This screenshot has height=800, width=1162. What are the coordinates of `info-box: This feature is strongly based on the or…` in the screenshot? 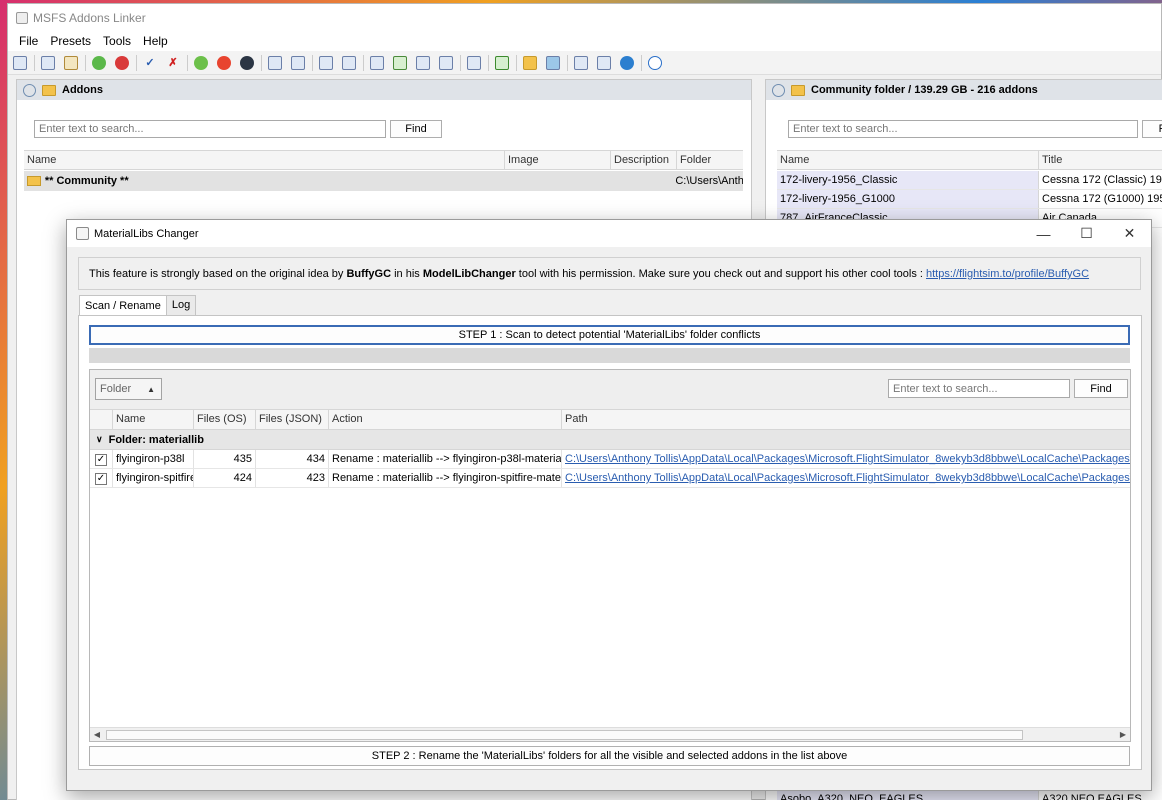 It's located at (609, 273).